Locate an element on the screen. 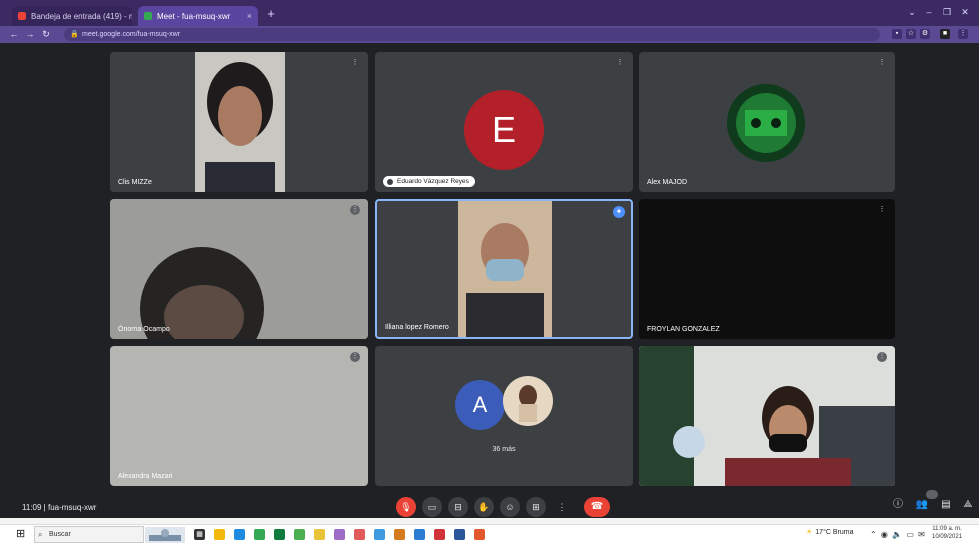  participant-tile: Alexandra Mazari ⋮ is located at coordinates (239, 416).